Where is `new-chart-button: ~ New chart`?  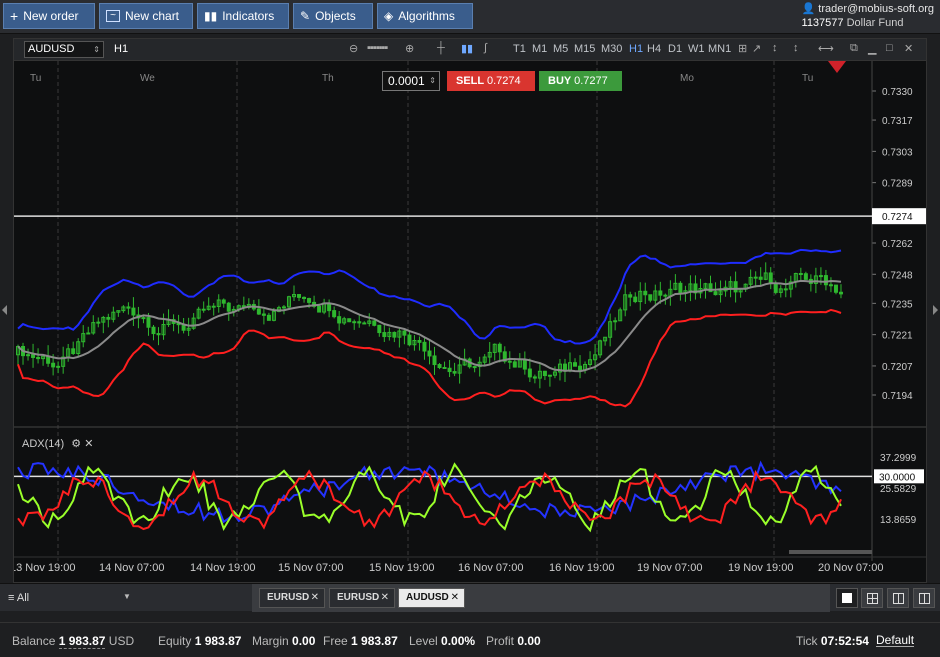
new-chart-button: ~ New chart is located at coordinates (146, 16).